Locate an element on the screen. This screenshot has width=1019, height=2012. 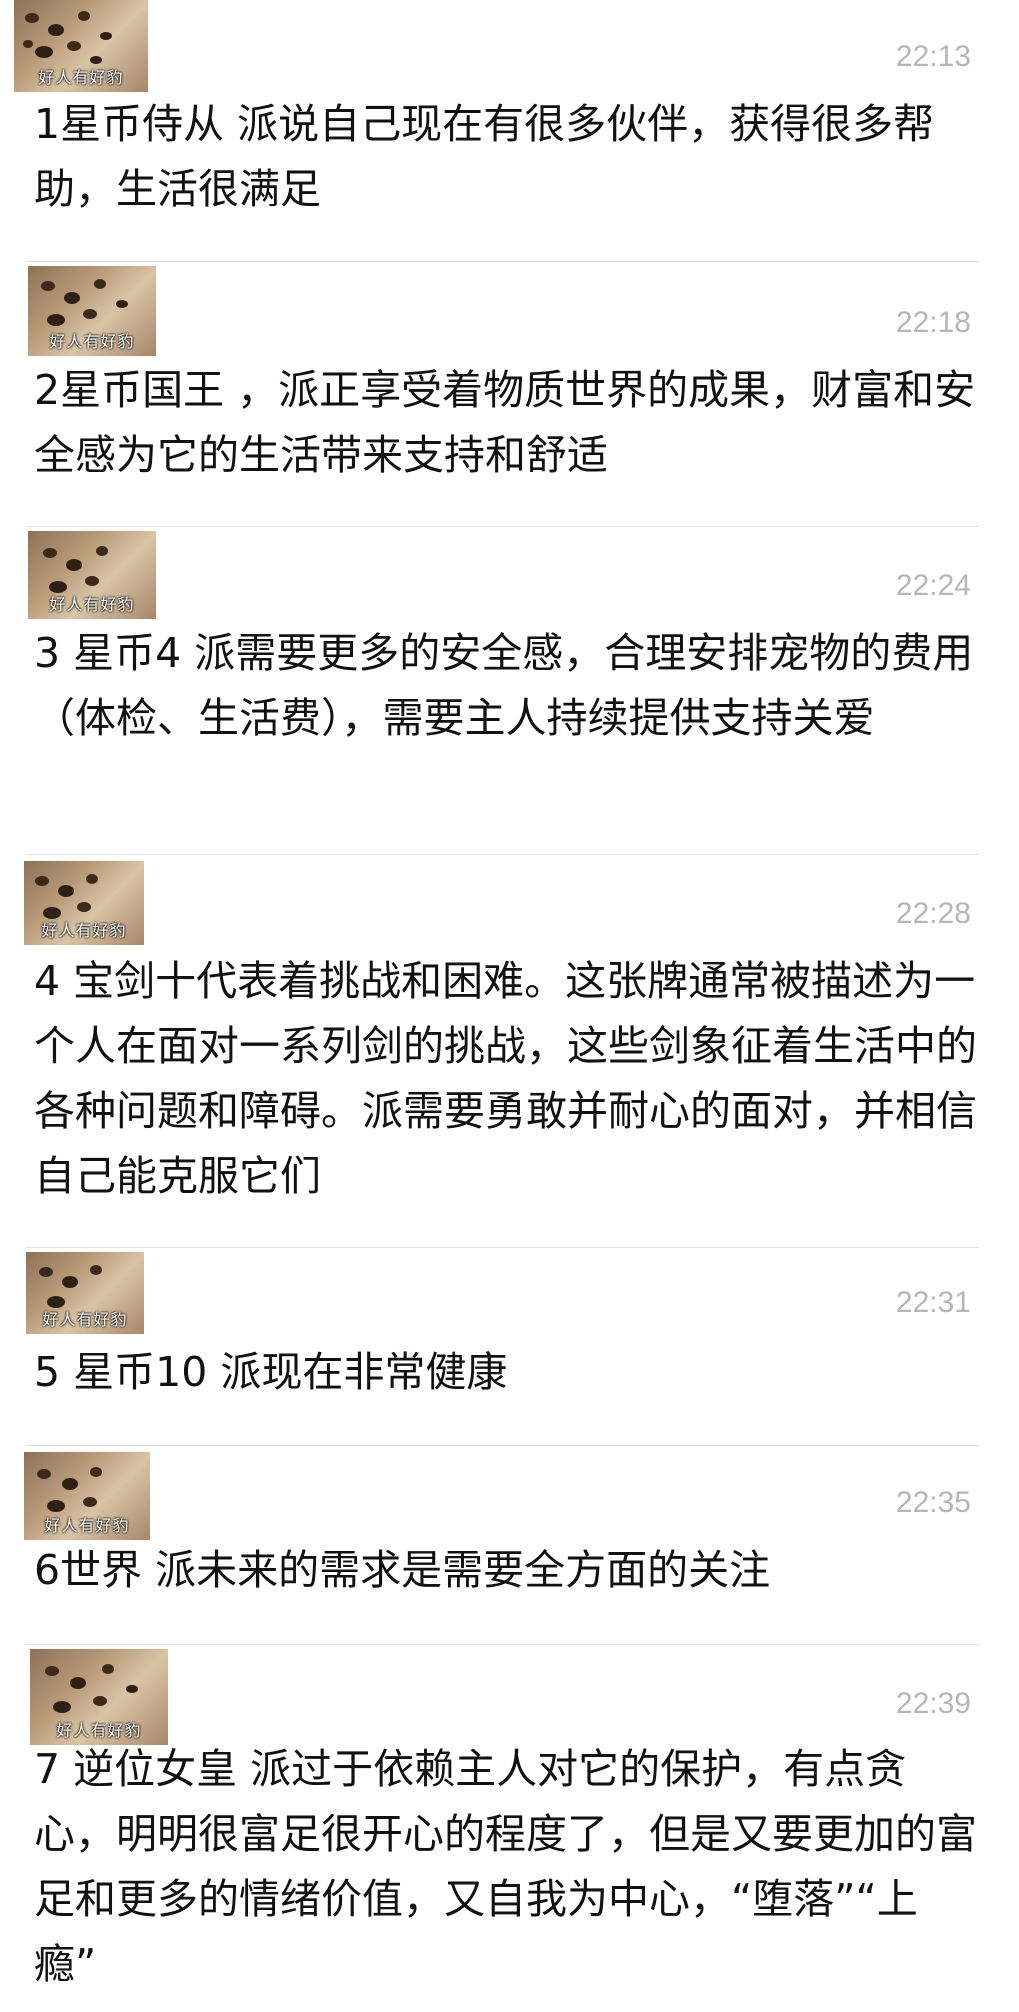
message-text: 5 星币10 派现在非常健康 is located at coordinates (271, 1372).